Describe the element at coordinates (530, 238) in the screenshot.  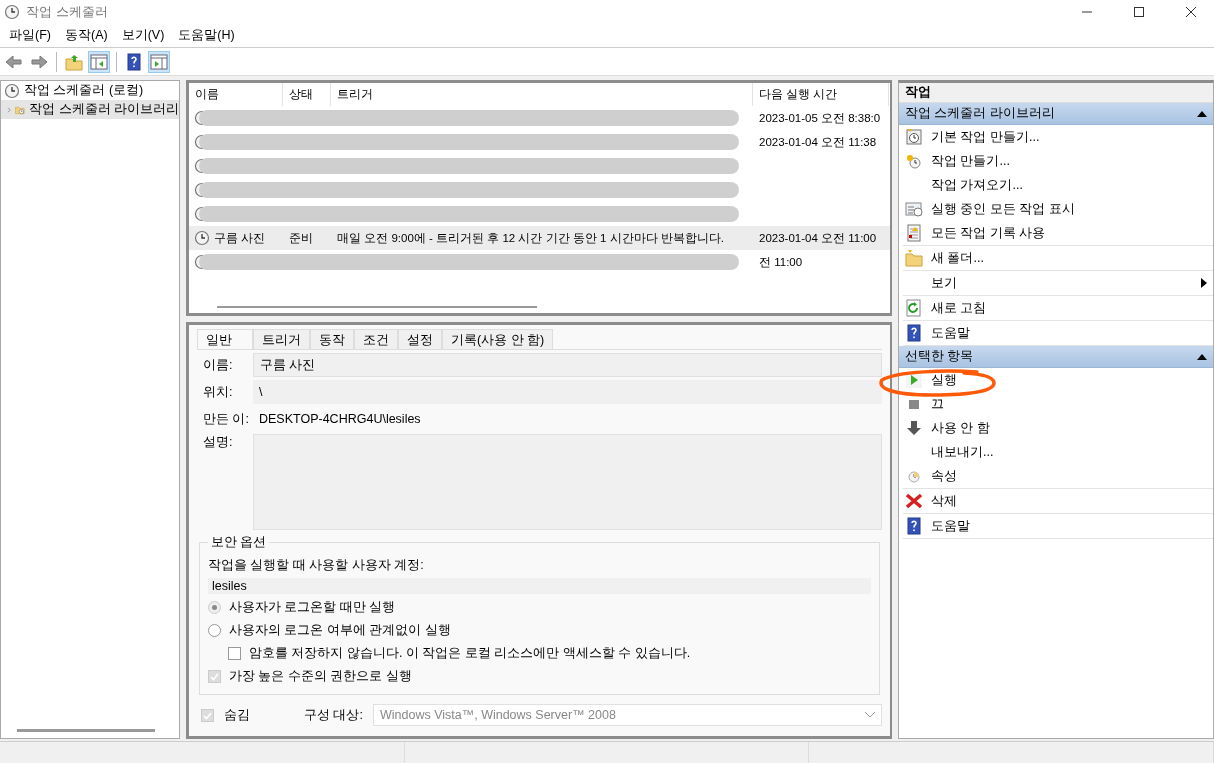
I see `table-cell-text: 매일 오전 9:00에 - 트리거된 후 12 시간 기간 동안 1 시간마다 반복합니다.` at that location.